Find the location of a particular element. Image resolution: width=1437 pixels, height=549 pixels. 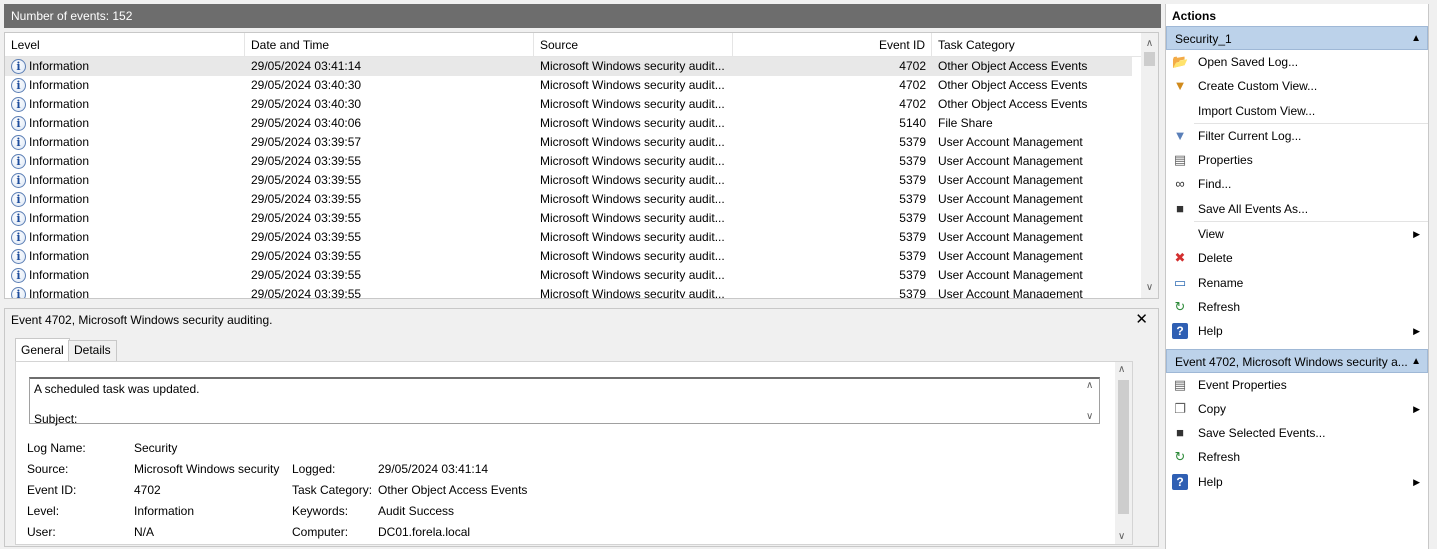

refresh-icon: ↻ is located at coordinates (1180, 306).